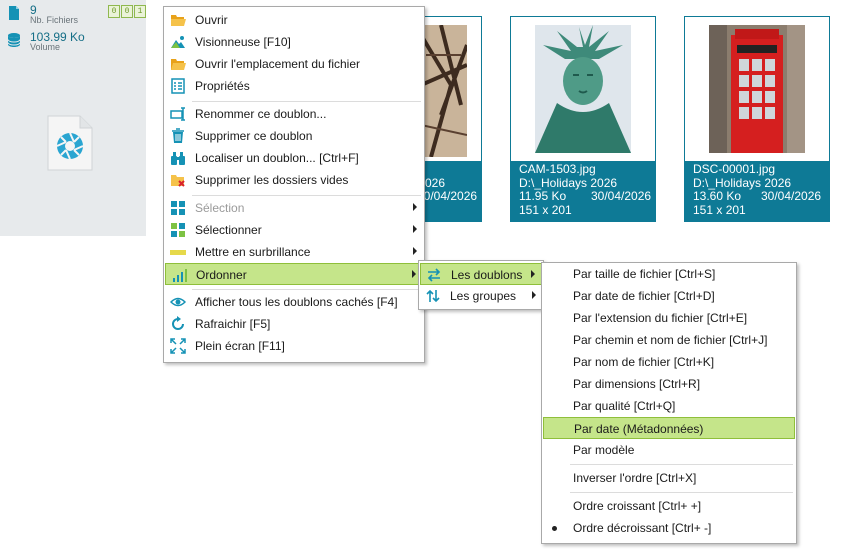 This screenshot has width=842, height=549. I want to click on order-ascending: Ordre croissant [Ctrl+ +], so click(669, 506).